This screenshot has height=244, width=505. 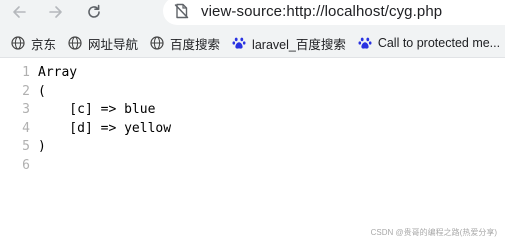 What do you see at coordinates (26, 72) in the screenshot?
I see `line-number: 1` at bounding box center [26, 72].